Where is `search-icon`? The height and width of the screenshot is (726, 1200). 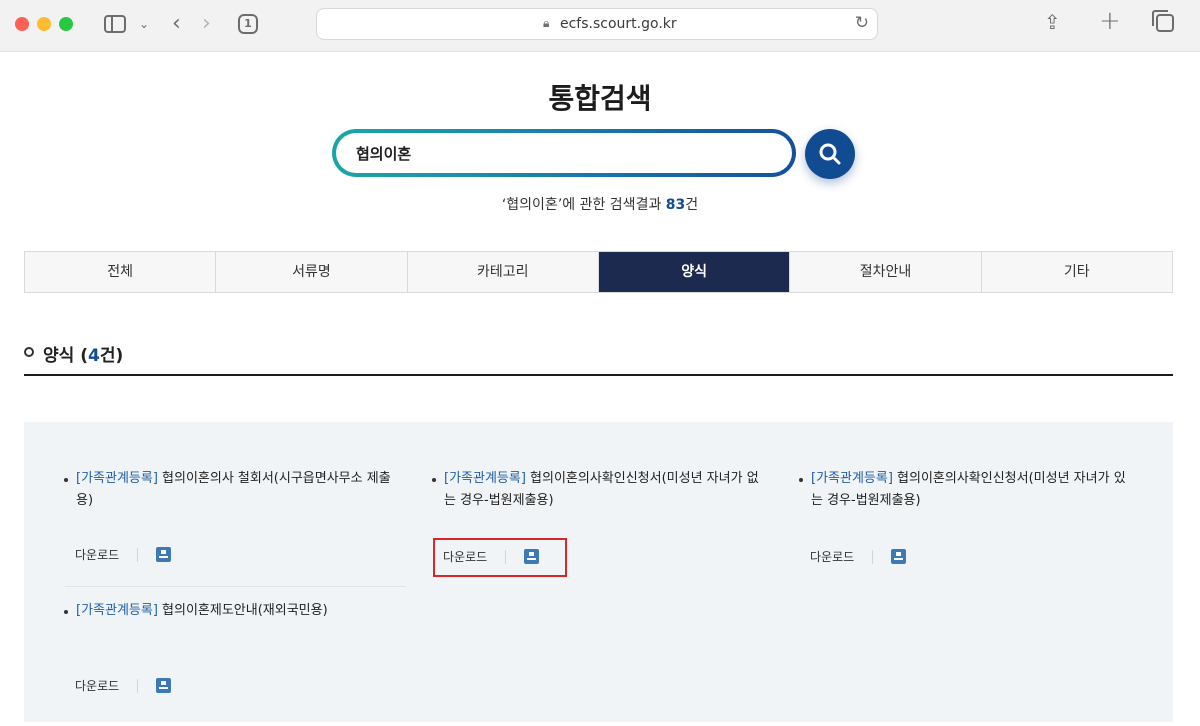 search-icon is located at coordinates (830, 154).